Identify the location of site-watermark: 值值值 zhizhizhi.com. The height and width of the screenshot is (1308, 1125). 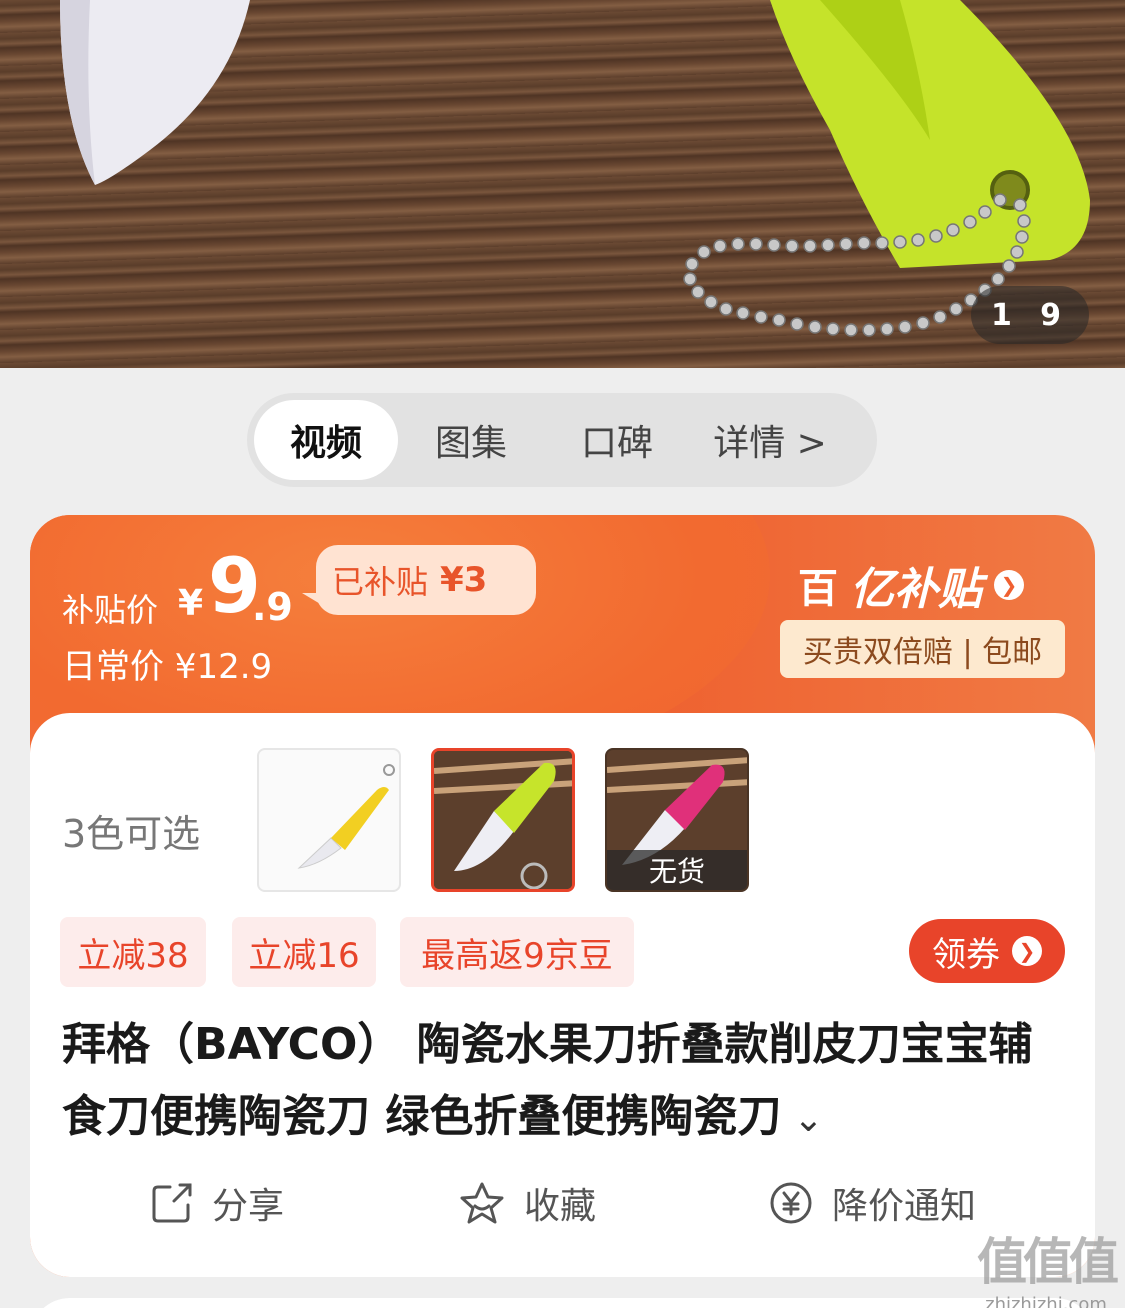
(1048, 1265).